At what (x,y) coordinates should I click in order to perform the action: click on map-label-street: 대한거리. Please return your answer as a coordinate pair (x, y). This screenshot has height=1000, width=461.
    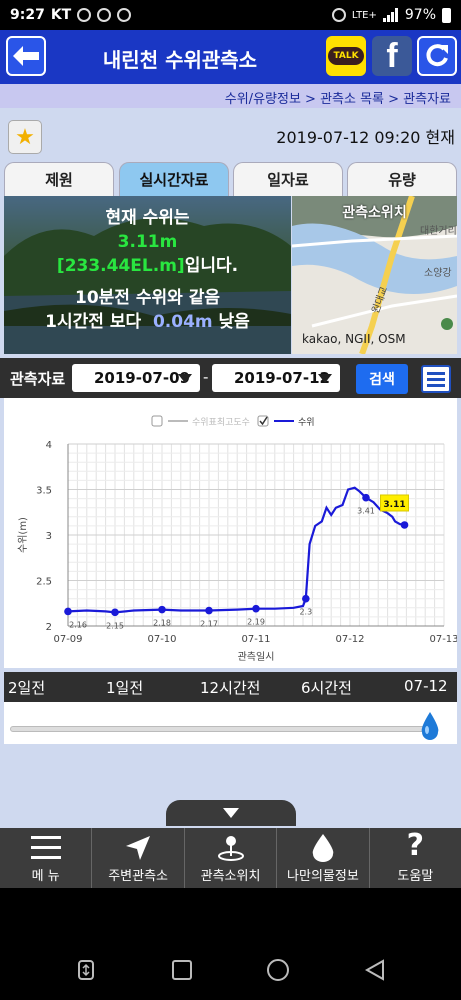
    Looking at the image, I should click on (438, 231).